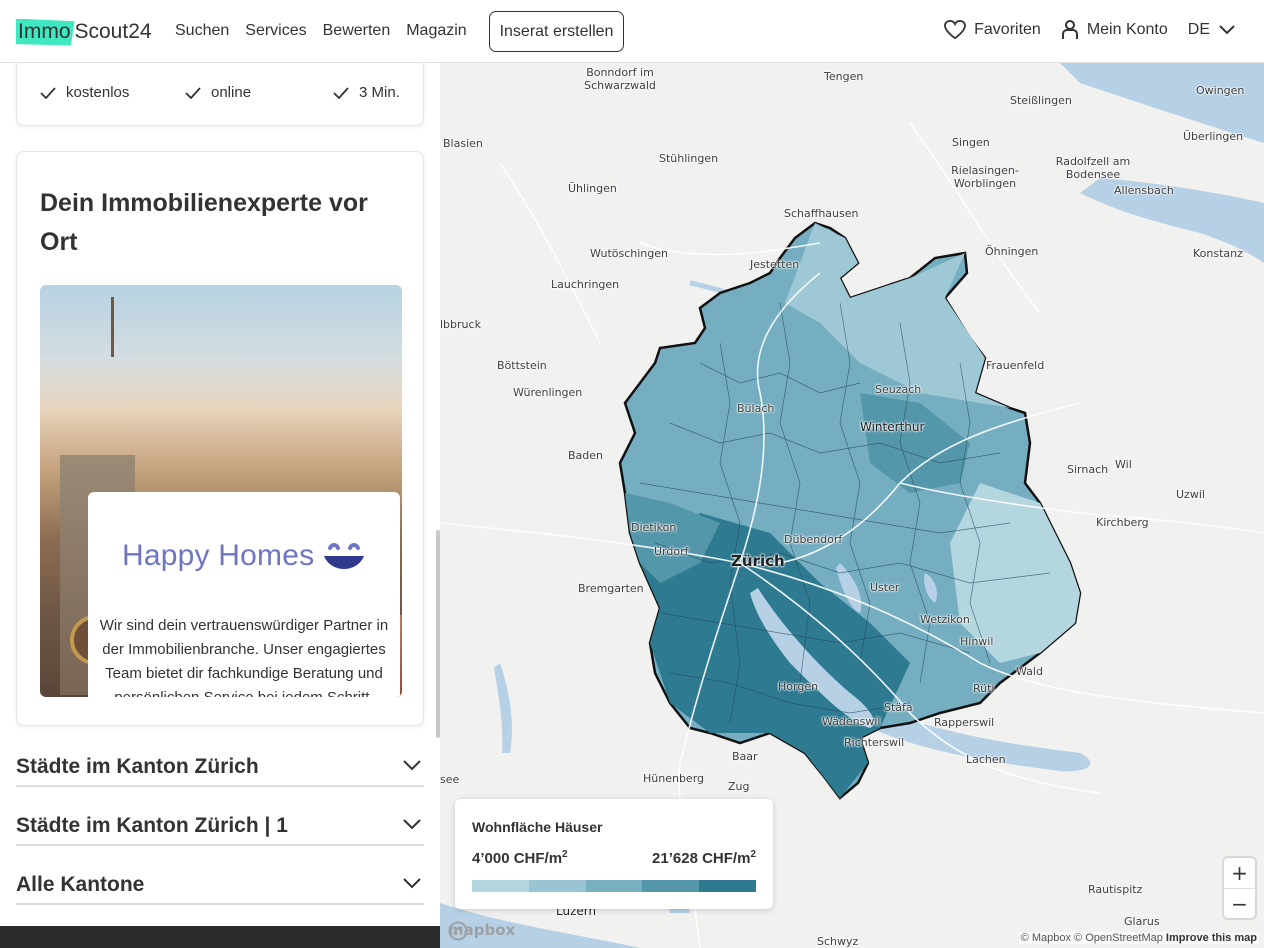  What do you see at coordinates (218, 555) in the screenshot?
I see `agency-name: Happy Homes` at bounding box center [218, 555].